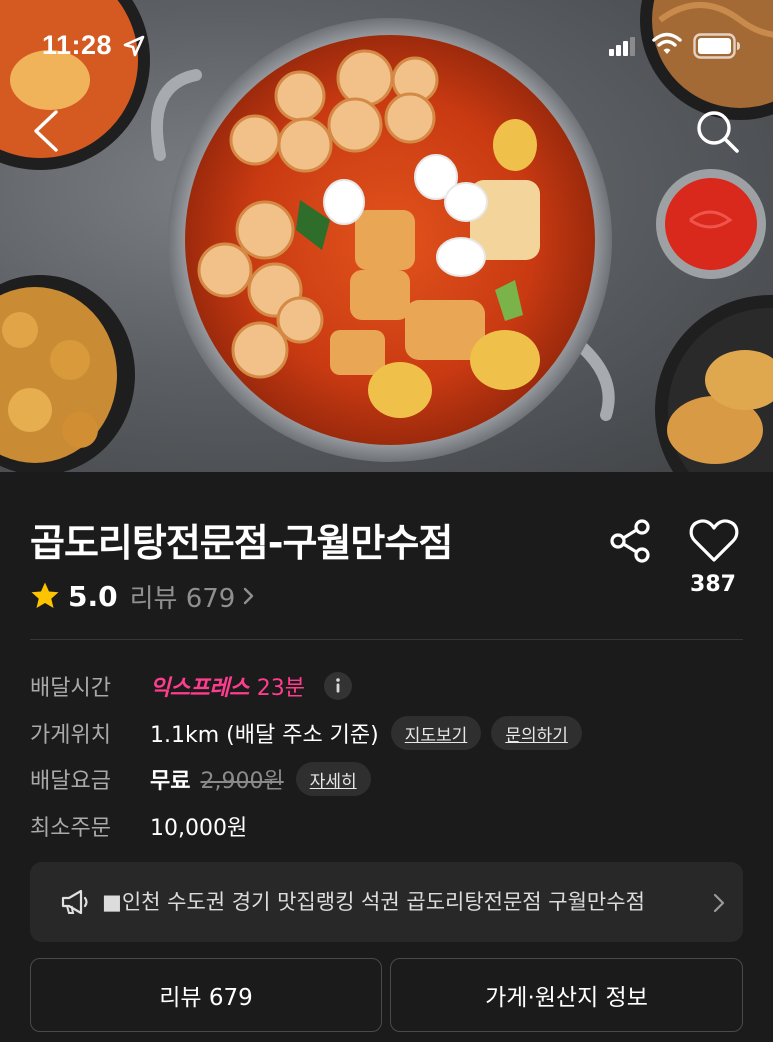 The width and height of the screenshot is (773, 1042). What do you see at coordinates (199, 828) in the screenshot?
I see `min-order-value: 10,000원` at bounding box center [199, 828].